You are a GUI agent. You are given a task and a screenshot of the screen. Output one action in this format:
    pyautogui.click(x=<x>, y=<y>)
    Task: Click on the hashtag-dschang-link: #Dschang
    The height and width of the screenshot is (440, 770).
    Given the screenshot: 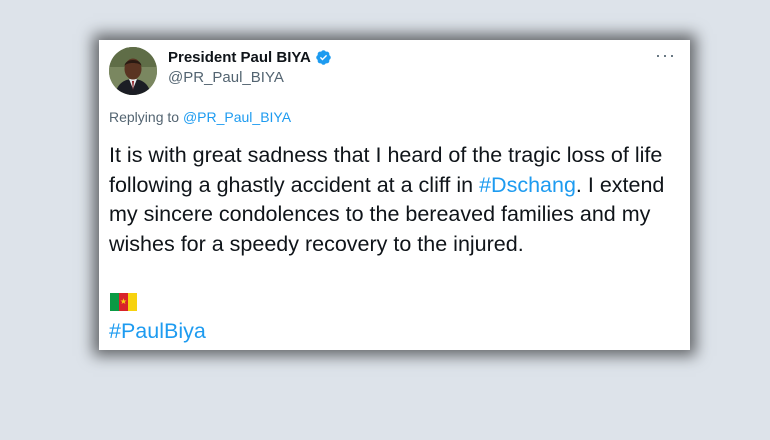 What is the action you would take?
    pyautogui.click(x=527, y=185)
    